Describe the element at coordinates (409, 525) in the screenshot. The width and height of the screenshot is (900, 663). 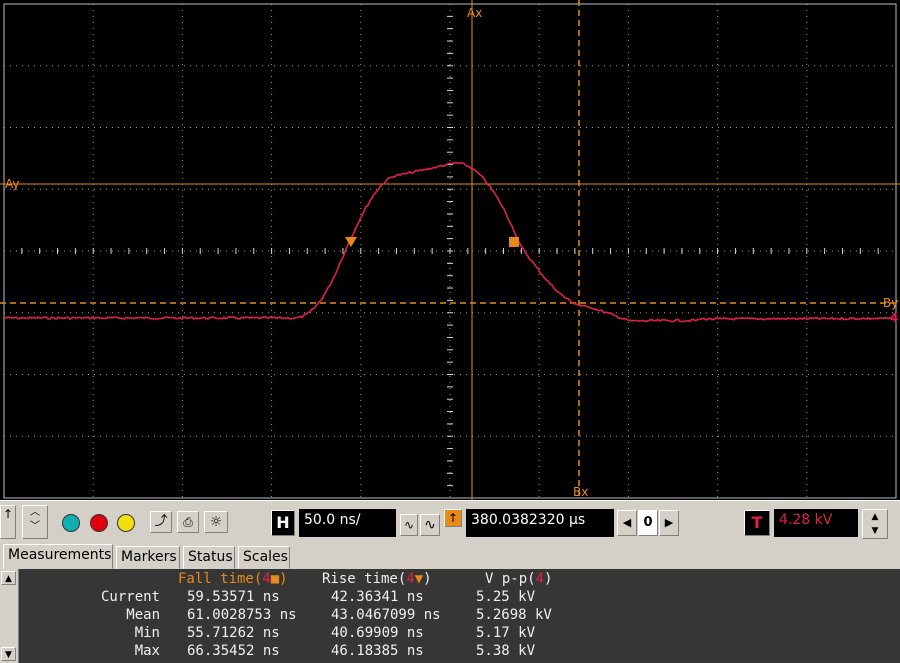
I see `fine-adjust-icon: ∿` at that location.